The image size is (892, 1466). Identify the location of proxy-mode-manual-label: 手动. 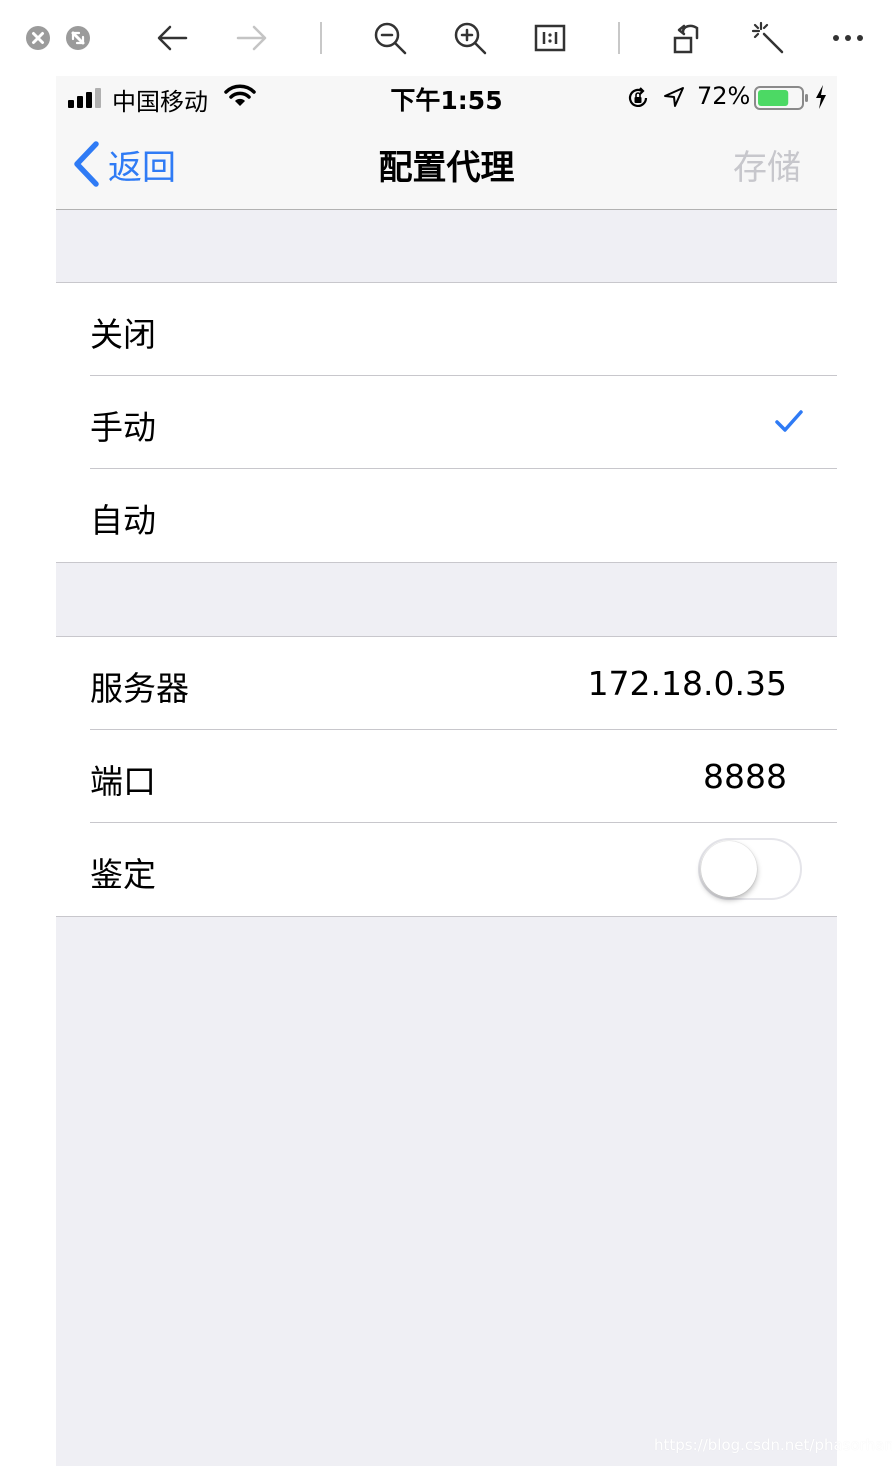
(123, 427).